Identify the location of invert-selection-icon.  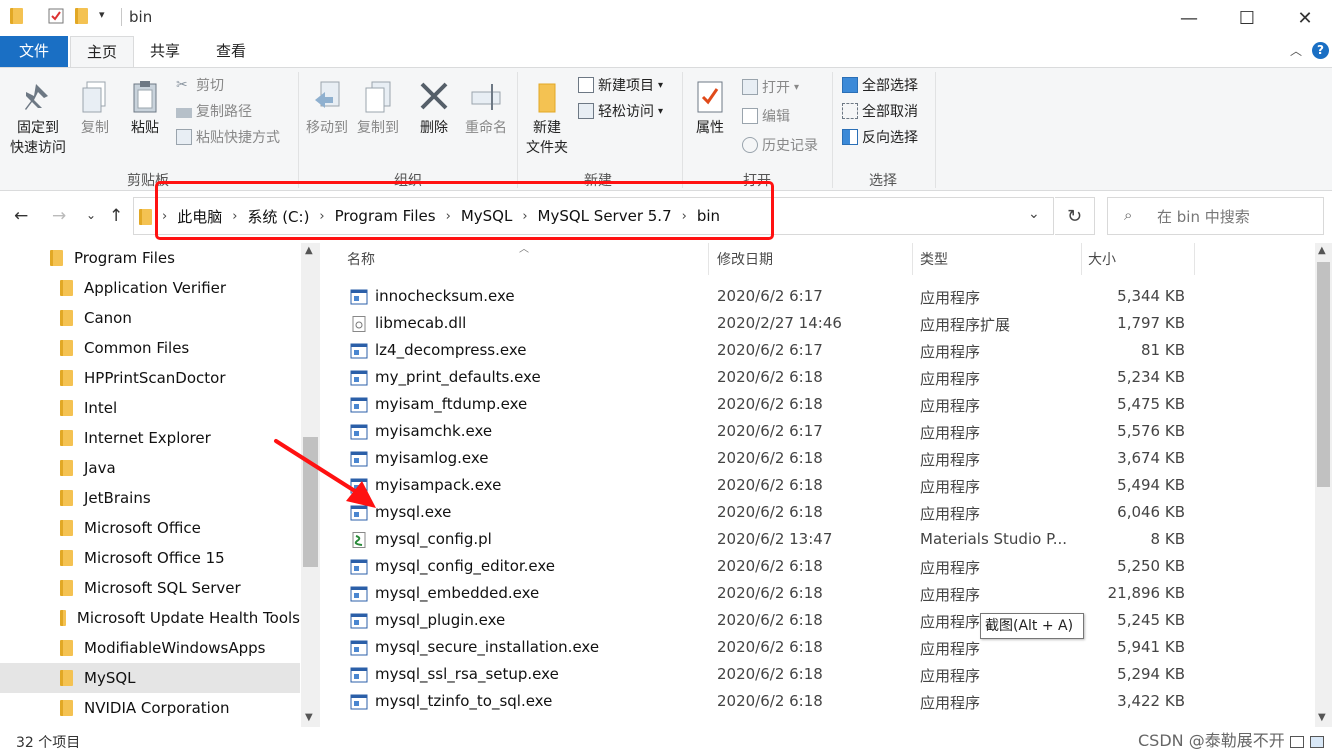
(850, 137).